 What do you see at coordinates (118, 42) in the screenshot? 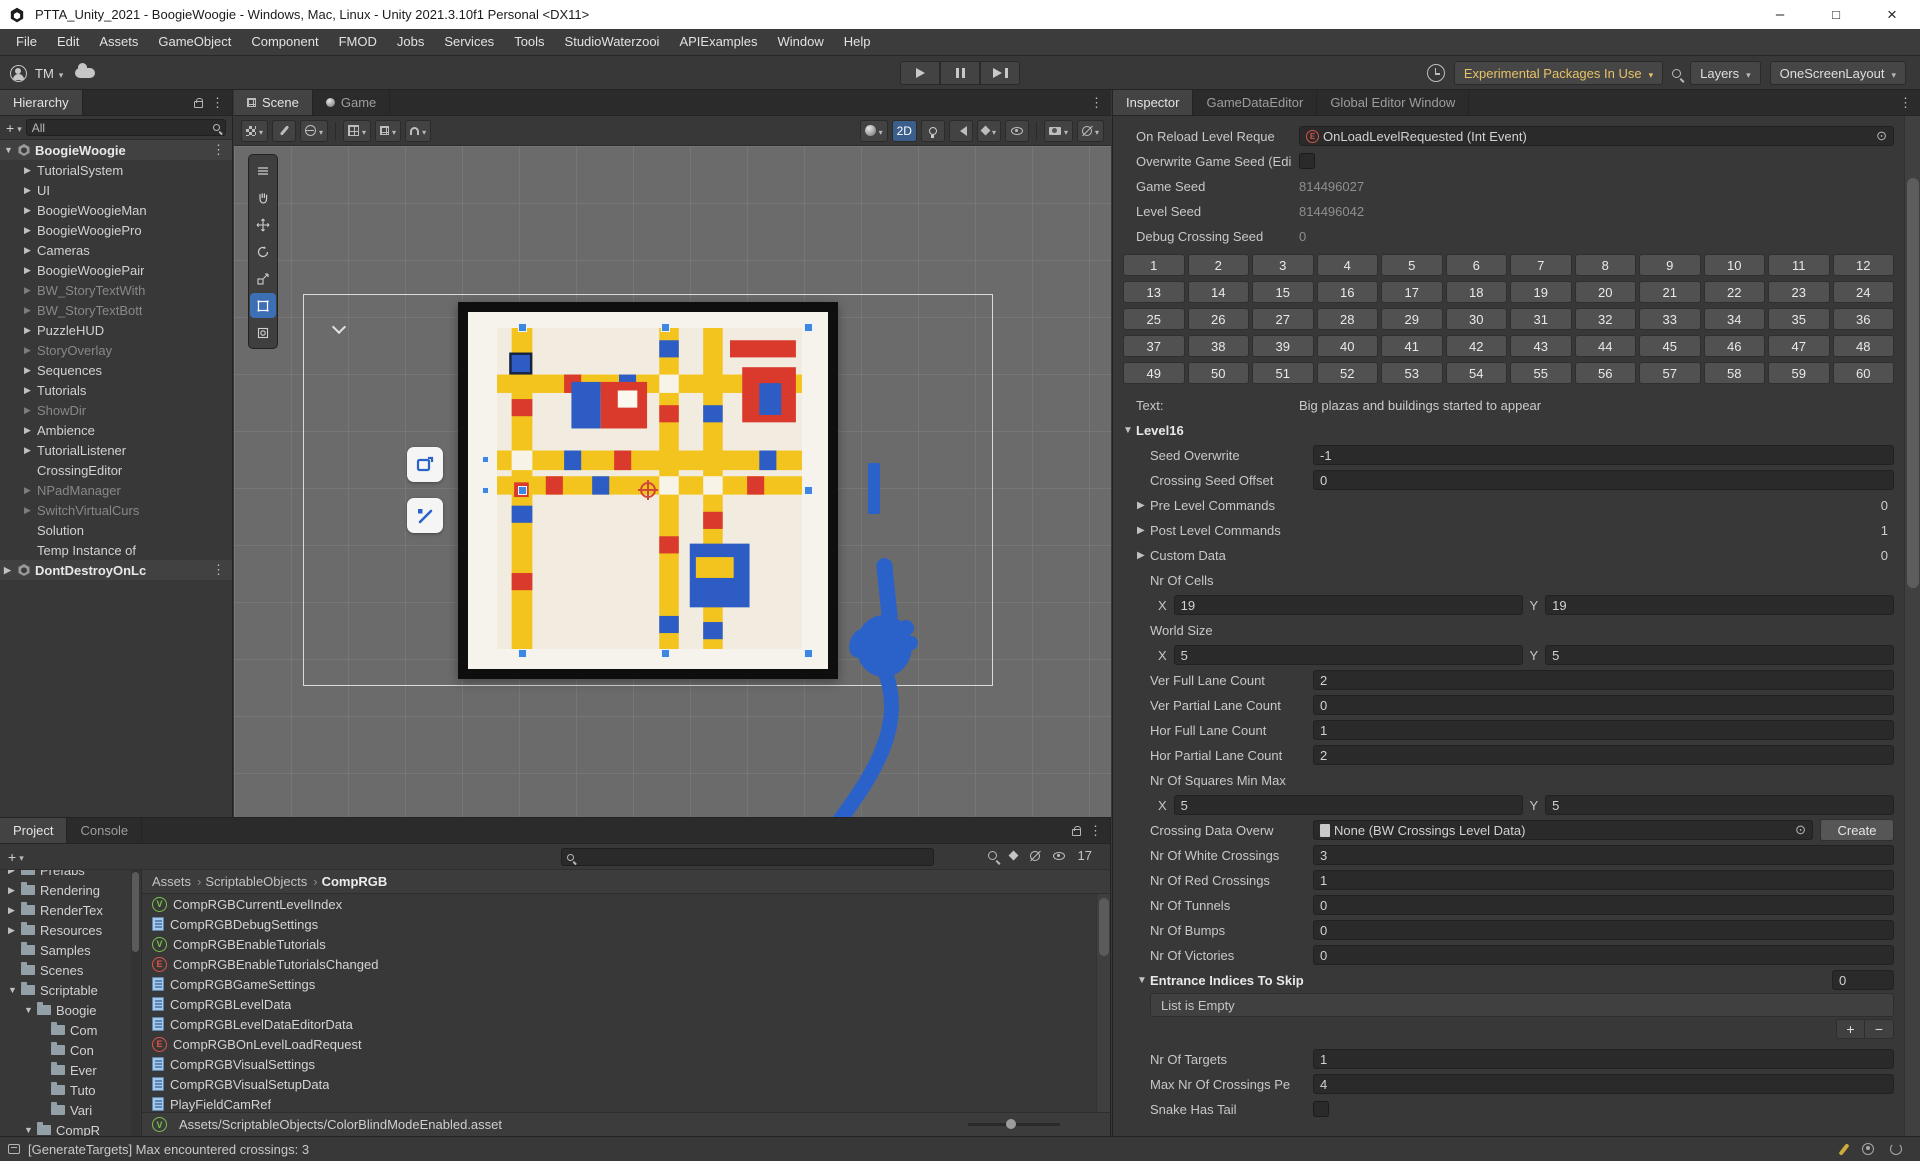
I see `menu-item: Assets` at bounding box center [118, 42].